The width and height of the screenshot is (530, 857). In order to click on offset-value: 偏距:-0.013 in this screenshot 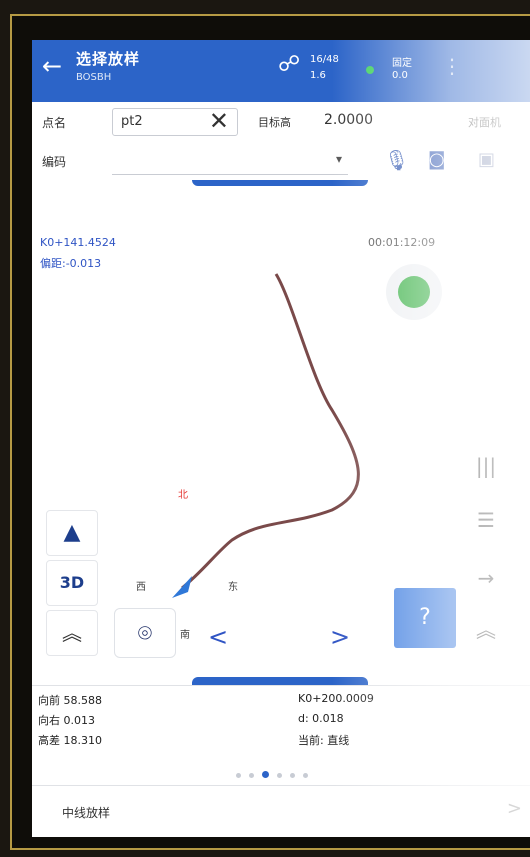, I will do `click(71, 263)`.